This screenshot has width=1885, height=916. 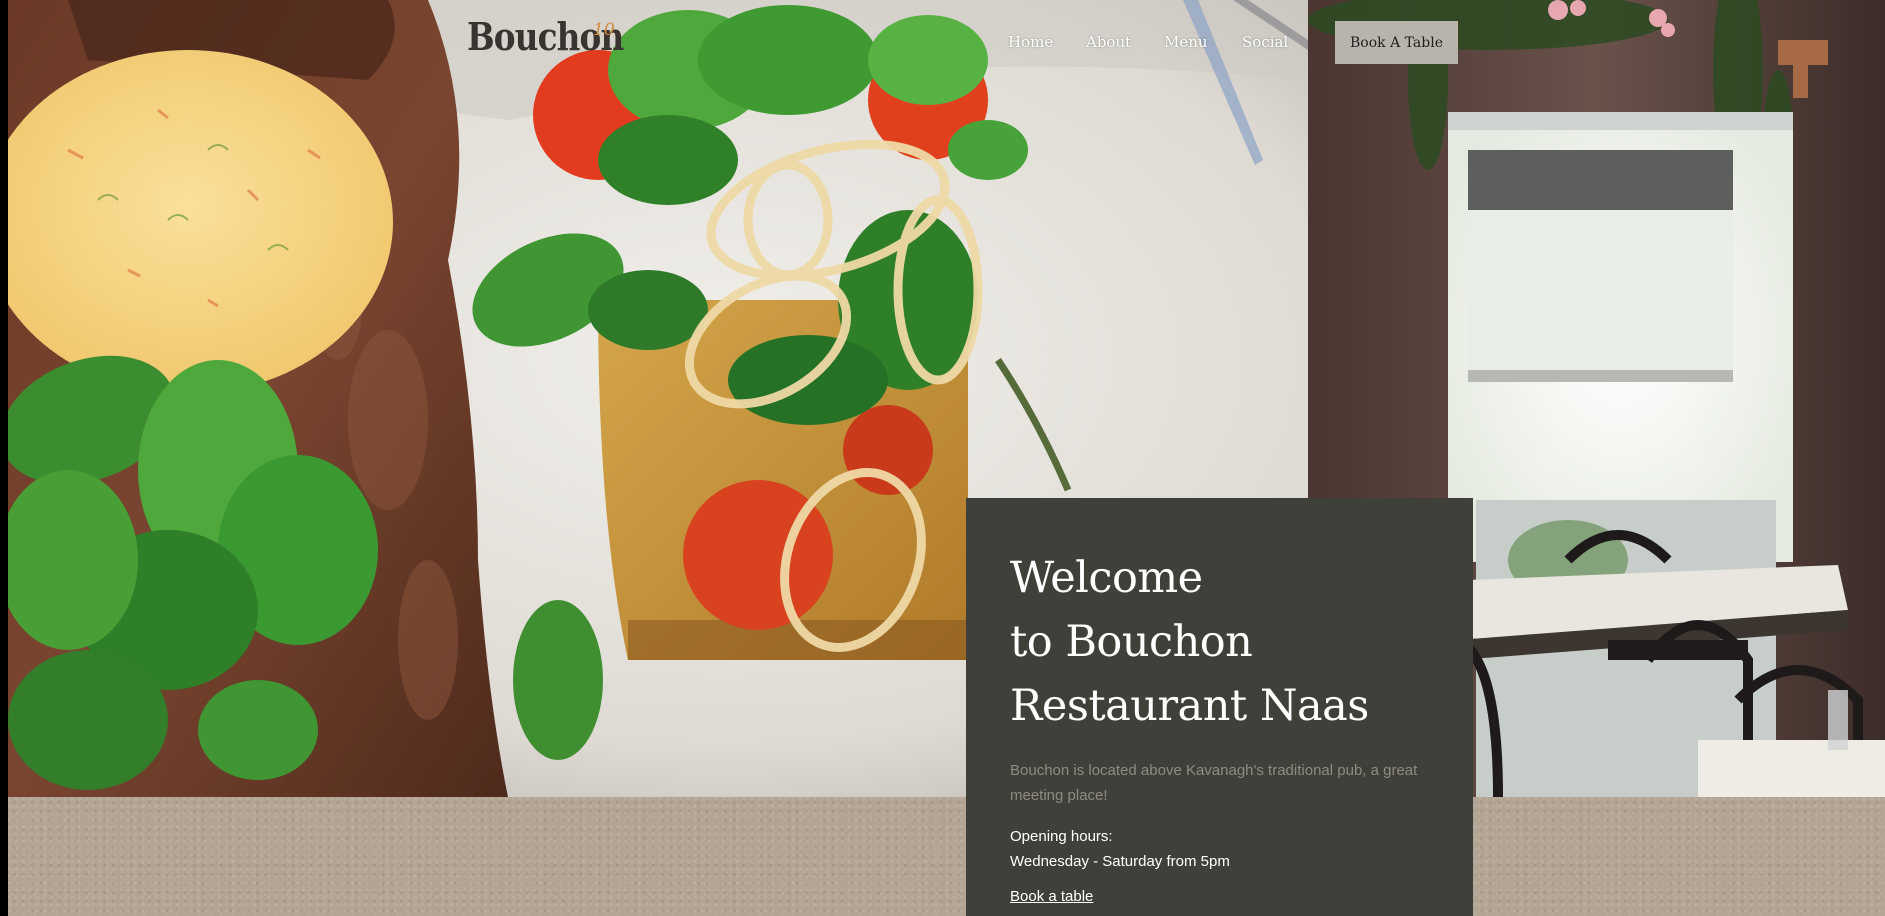 What do you see at coordinates (1396, 42) in the screenshot?
I see `book-a-table-button: Book A Table` at bounding box center [1396, 42].